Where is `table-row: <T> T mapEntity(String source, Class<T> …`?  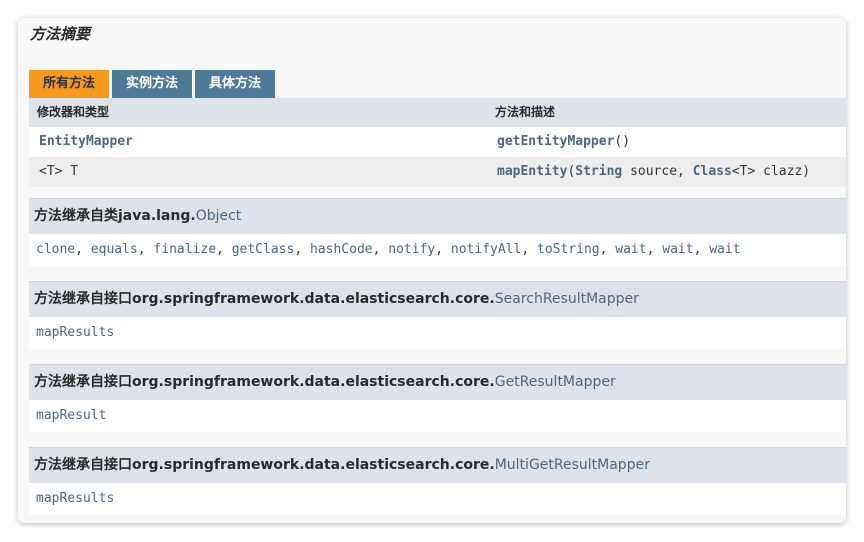
table-row: <T> T mapEntity(String source, Class<T> … is located at coordinates (437, 172).